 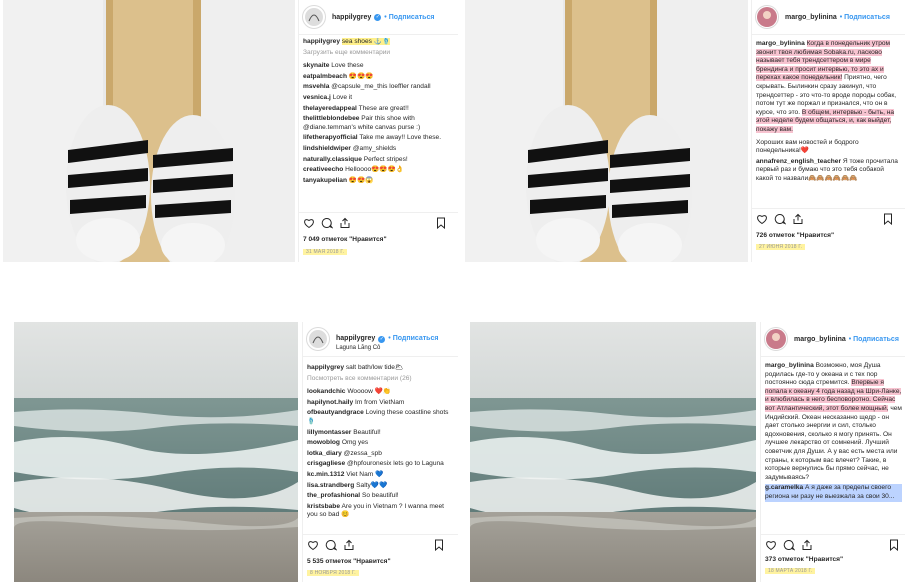 What do you see at coordinates (316, 65) in the screenshot?
I see `comment-user: skynaite` at bounding box center [316, 65].